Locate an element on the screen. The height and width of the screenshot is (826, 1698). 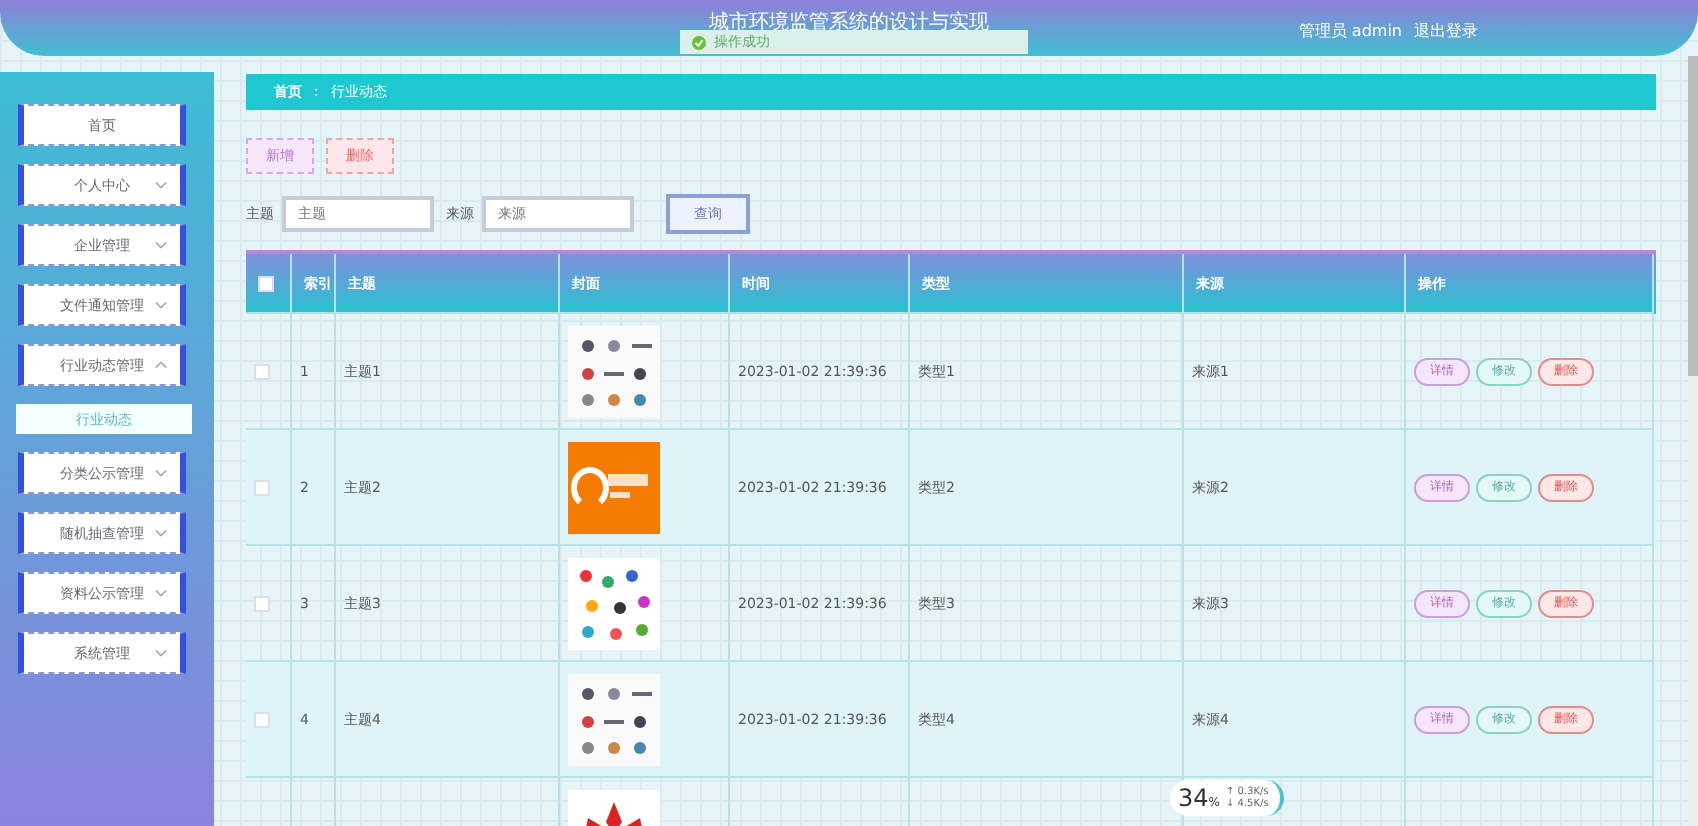
logout-link: 退出登录 is located at coordinates (1446, 31).